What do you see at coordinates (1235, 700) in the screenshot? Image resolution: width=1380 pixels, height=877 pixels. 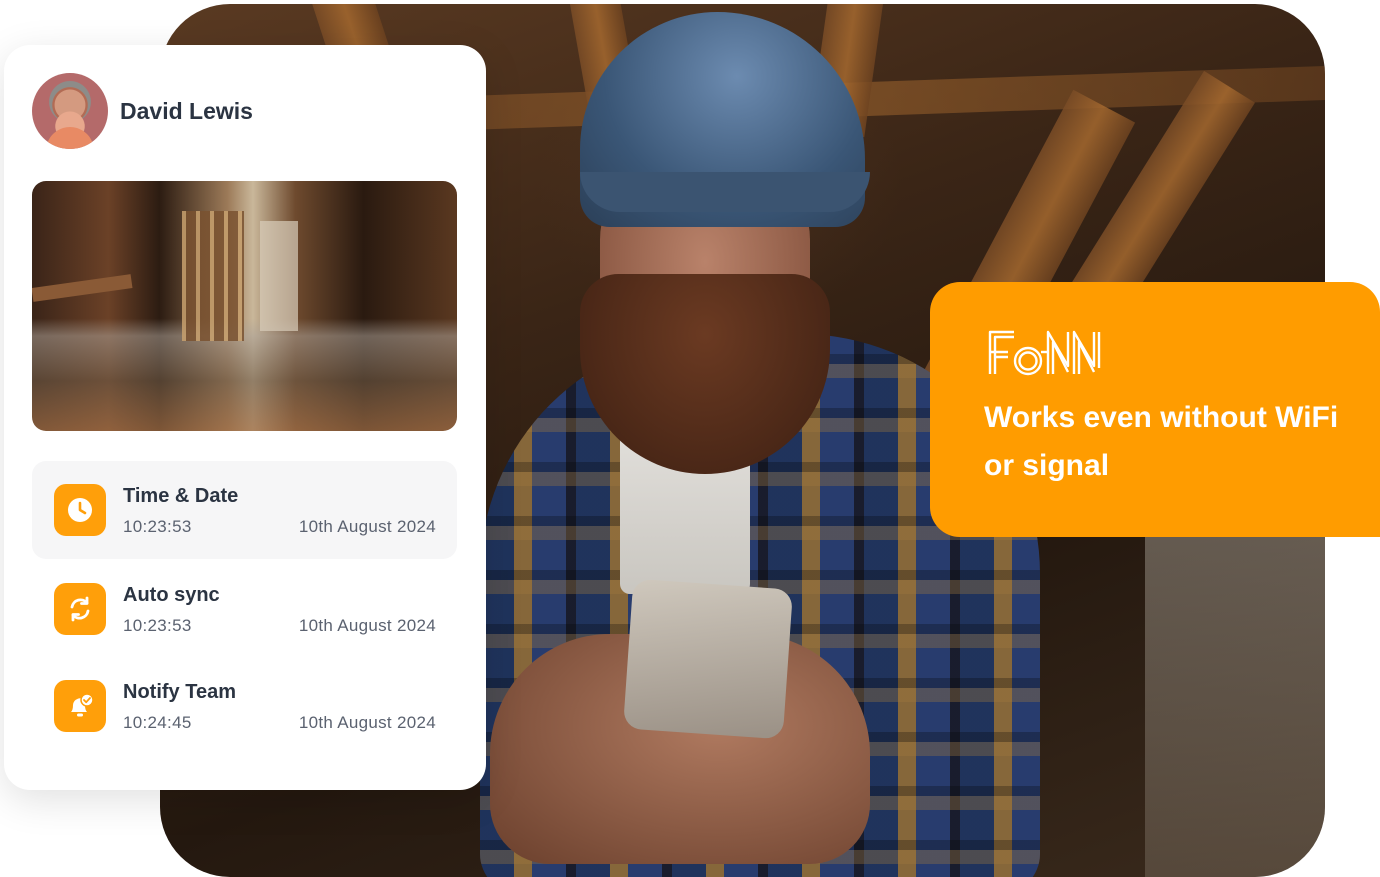 I see `window-light` at bounding box center [1235, 700].